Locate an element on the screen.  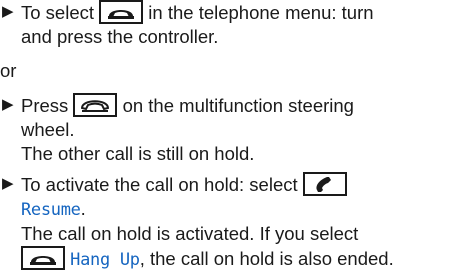
step-line: and press the controller. is located at coordinates (120, 36).